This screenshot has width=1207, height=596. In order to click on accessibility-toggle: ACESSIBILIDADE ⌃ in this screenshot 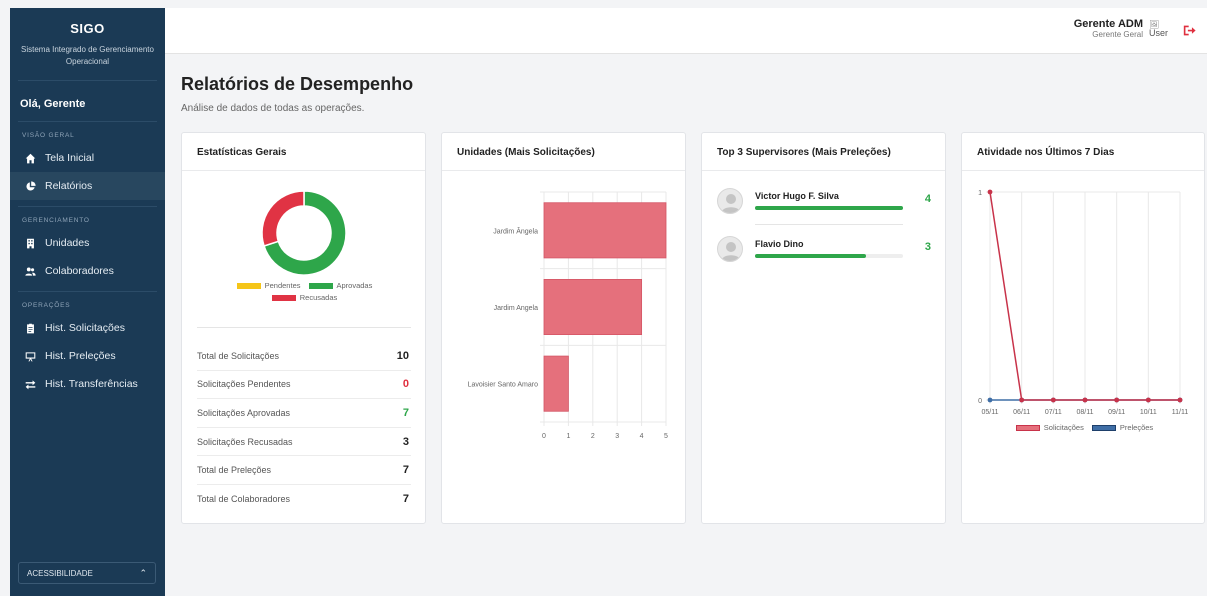, I will do `click(87, 573)`.